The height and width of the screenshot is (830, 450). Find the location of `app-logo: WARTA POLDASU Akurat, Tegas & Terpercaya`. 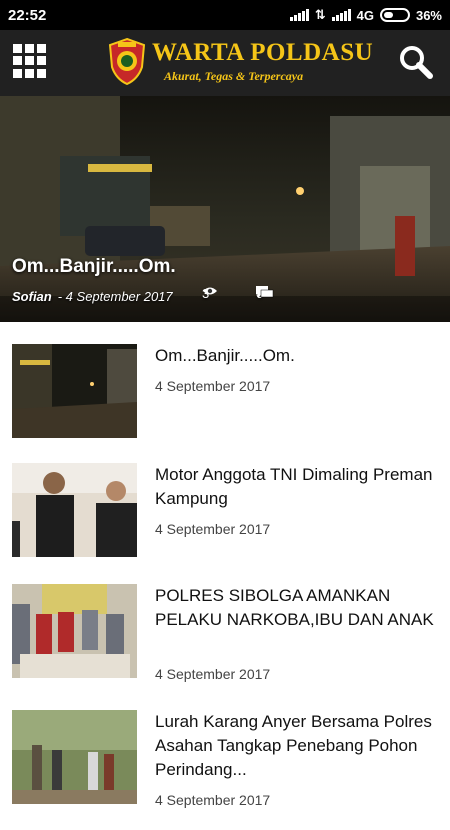

app-logo: WARTA POLDASU Akurat, Tegas & Terpercaya is located at coordinates (240, 63).